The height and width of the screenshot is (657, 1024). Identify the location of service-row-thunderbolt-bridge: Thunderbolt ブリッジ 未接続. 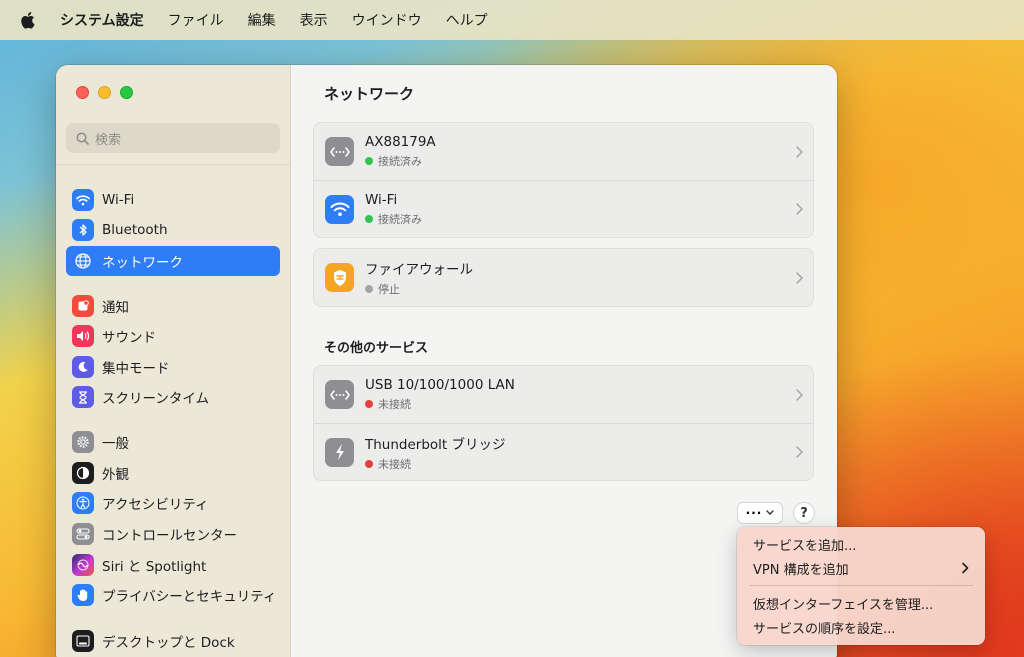
(563, 451).